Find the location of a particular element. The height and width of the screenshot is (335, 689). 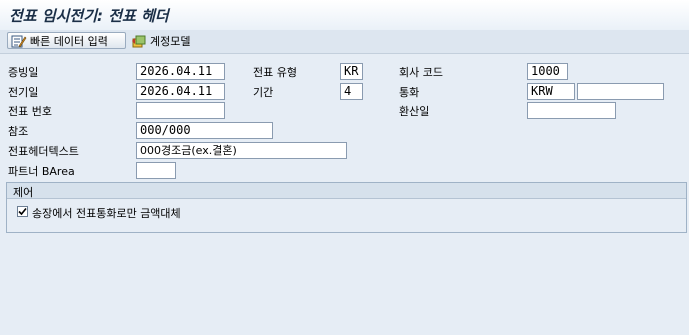

window-title: 전표 임시전기: 전표 헤더 is located at coordinates (89, 16).